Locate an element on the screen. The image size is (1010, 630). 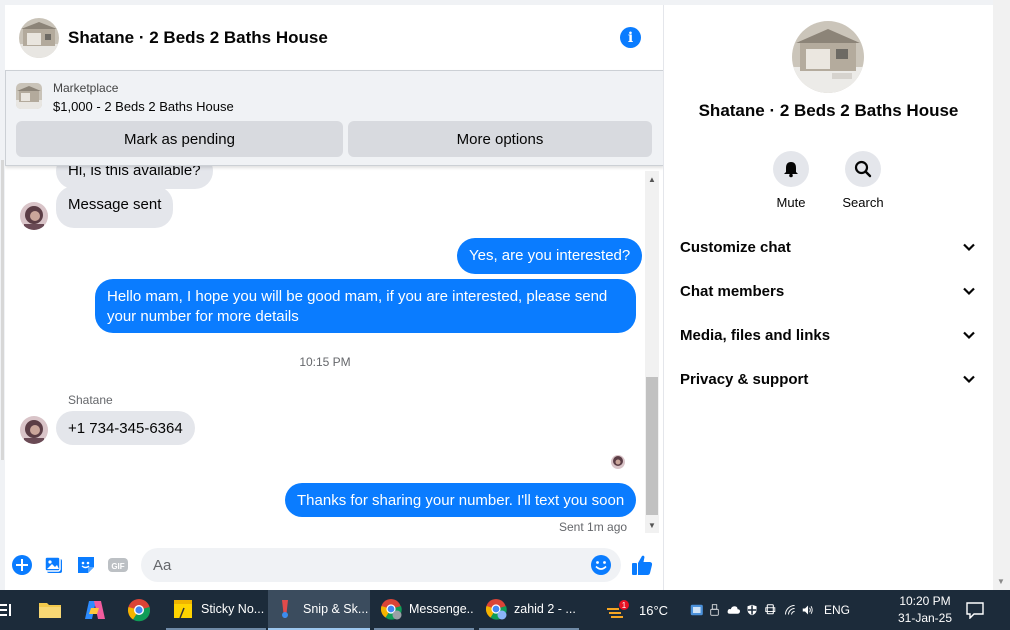
section-label: Chat members is located at coordinates (732, 291).